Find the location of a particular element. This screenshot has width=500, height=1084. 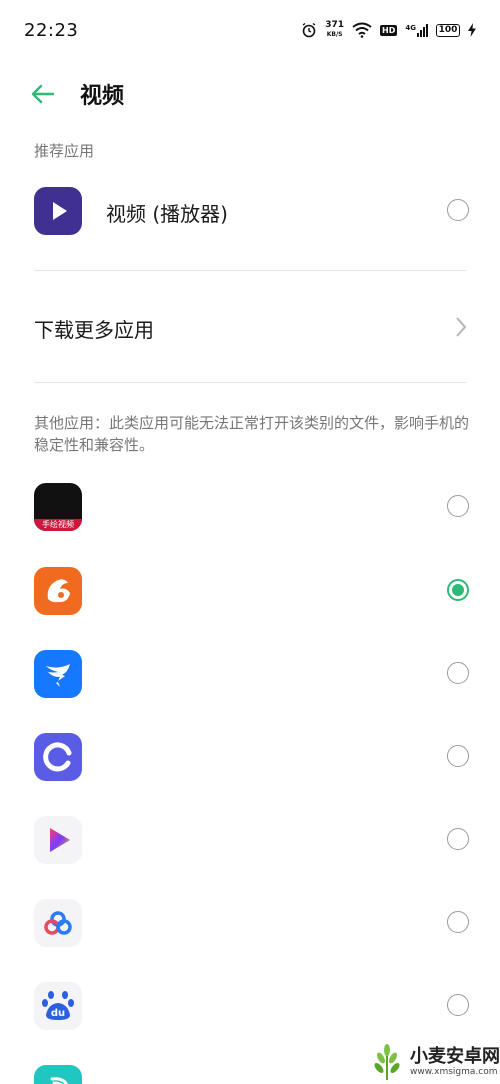

shoujing-video-icon-text: 手绘视频 is located at coordinates (58, 525).